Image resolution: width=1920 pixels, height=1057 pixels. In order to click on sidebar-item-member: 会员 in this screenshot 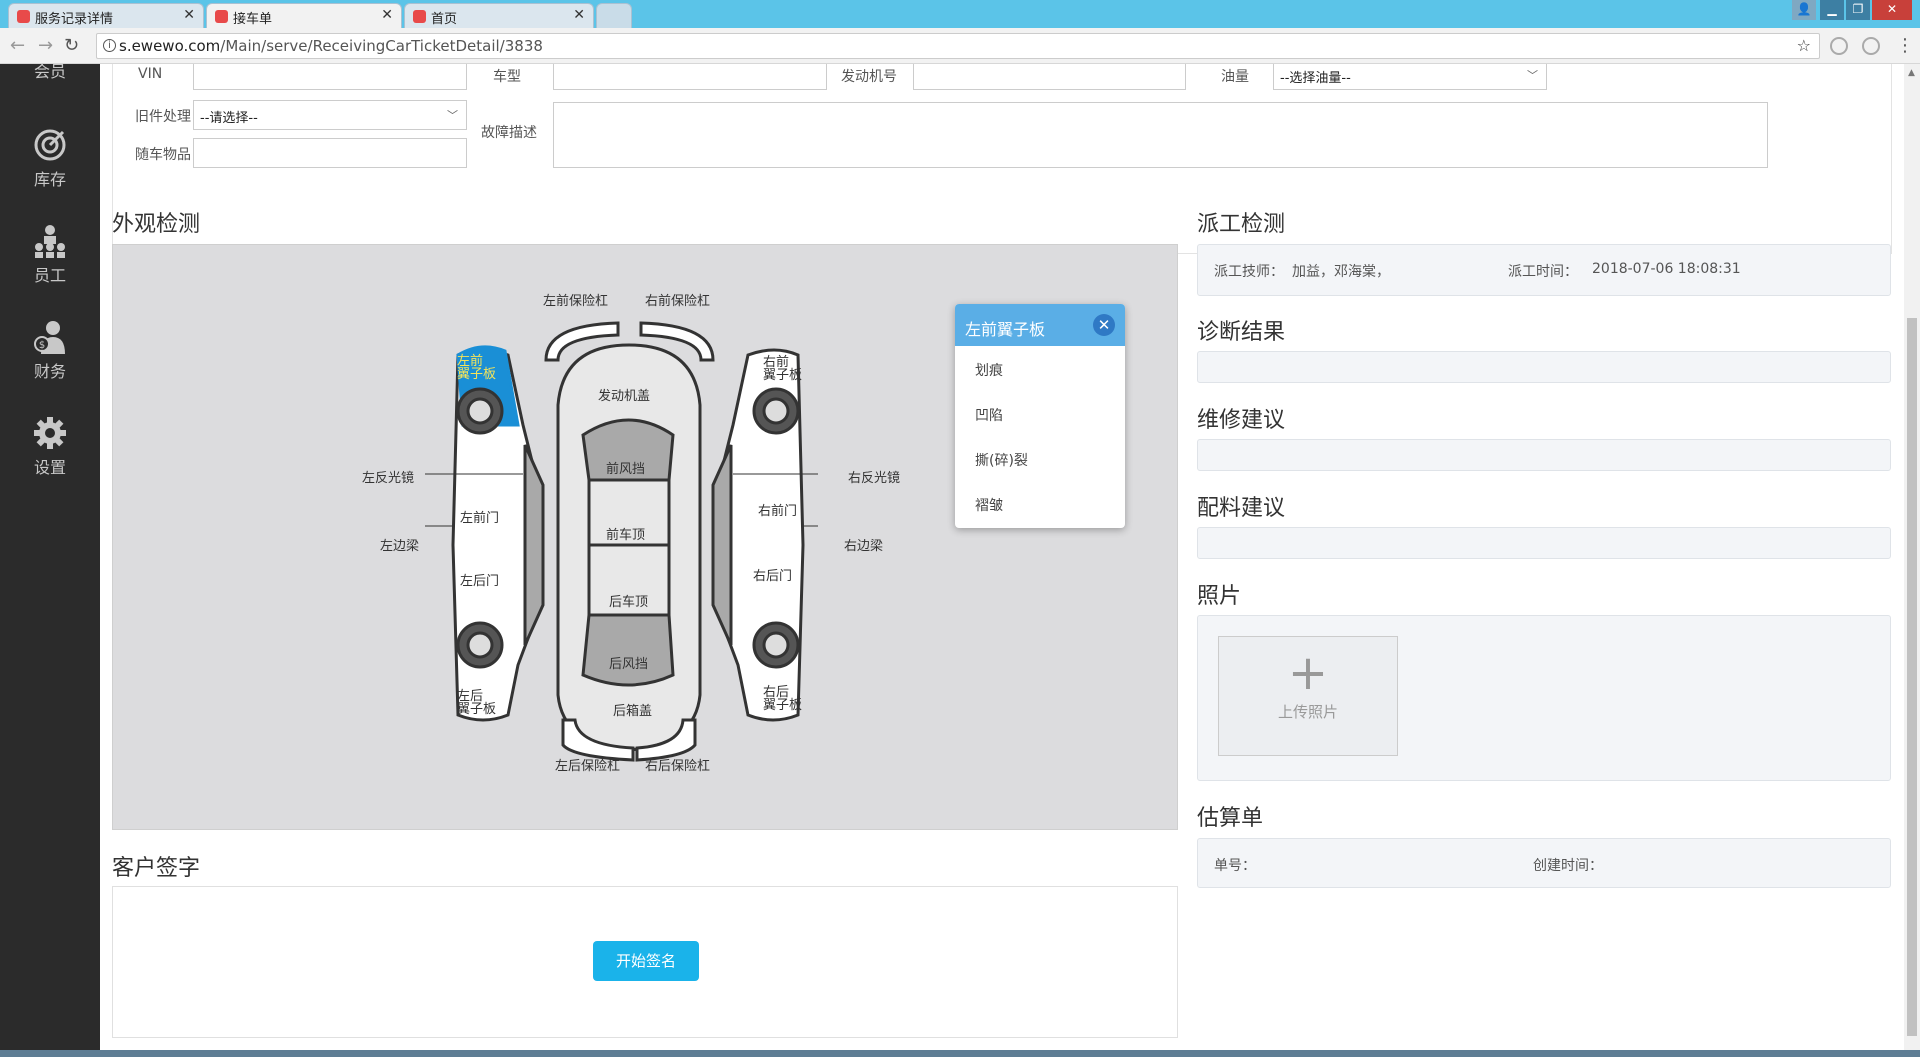, I will do `click(50, 70)`.